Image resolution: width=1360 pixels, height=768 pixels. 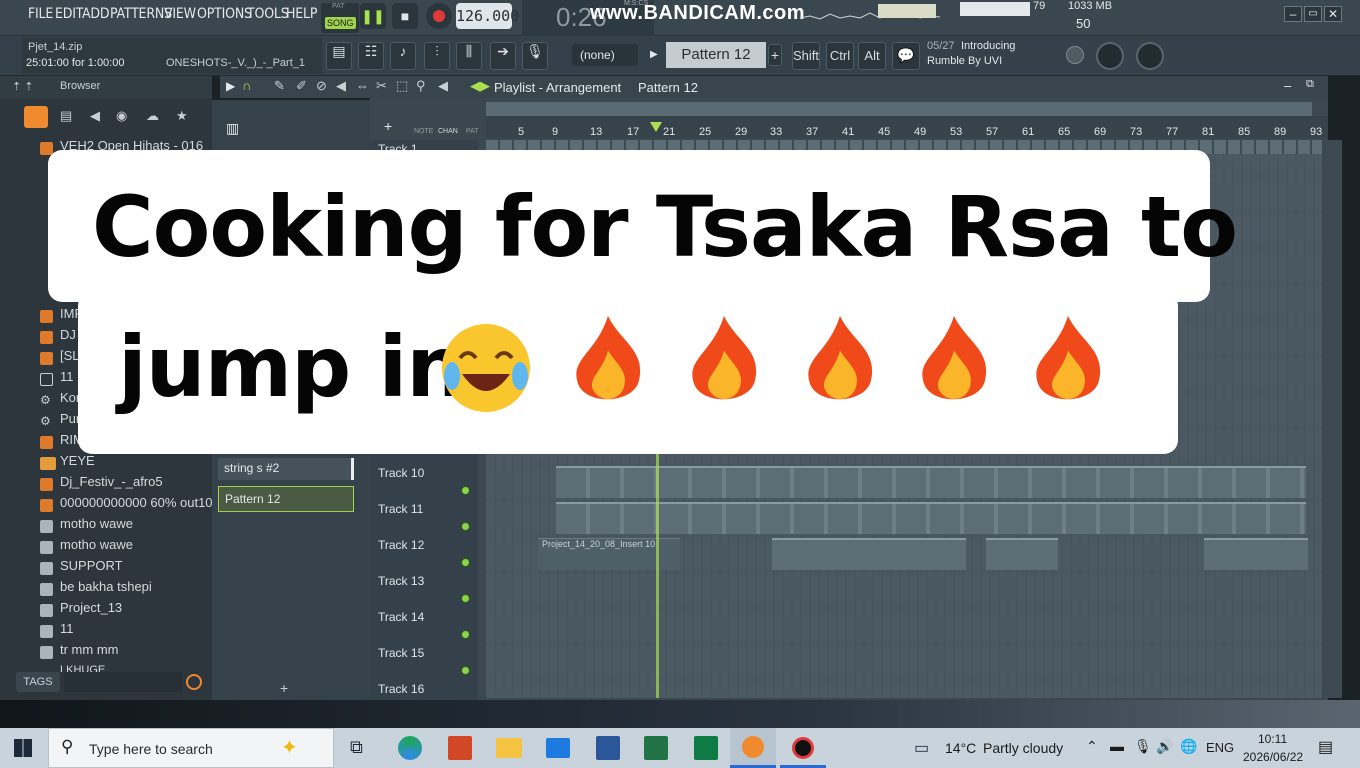 I want to click on mail-icon, so click(x=558, y=748).